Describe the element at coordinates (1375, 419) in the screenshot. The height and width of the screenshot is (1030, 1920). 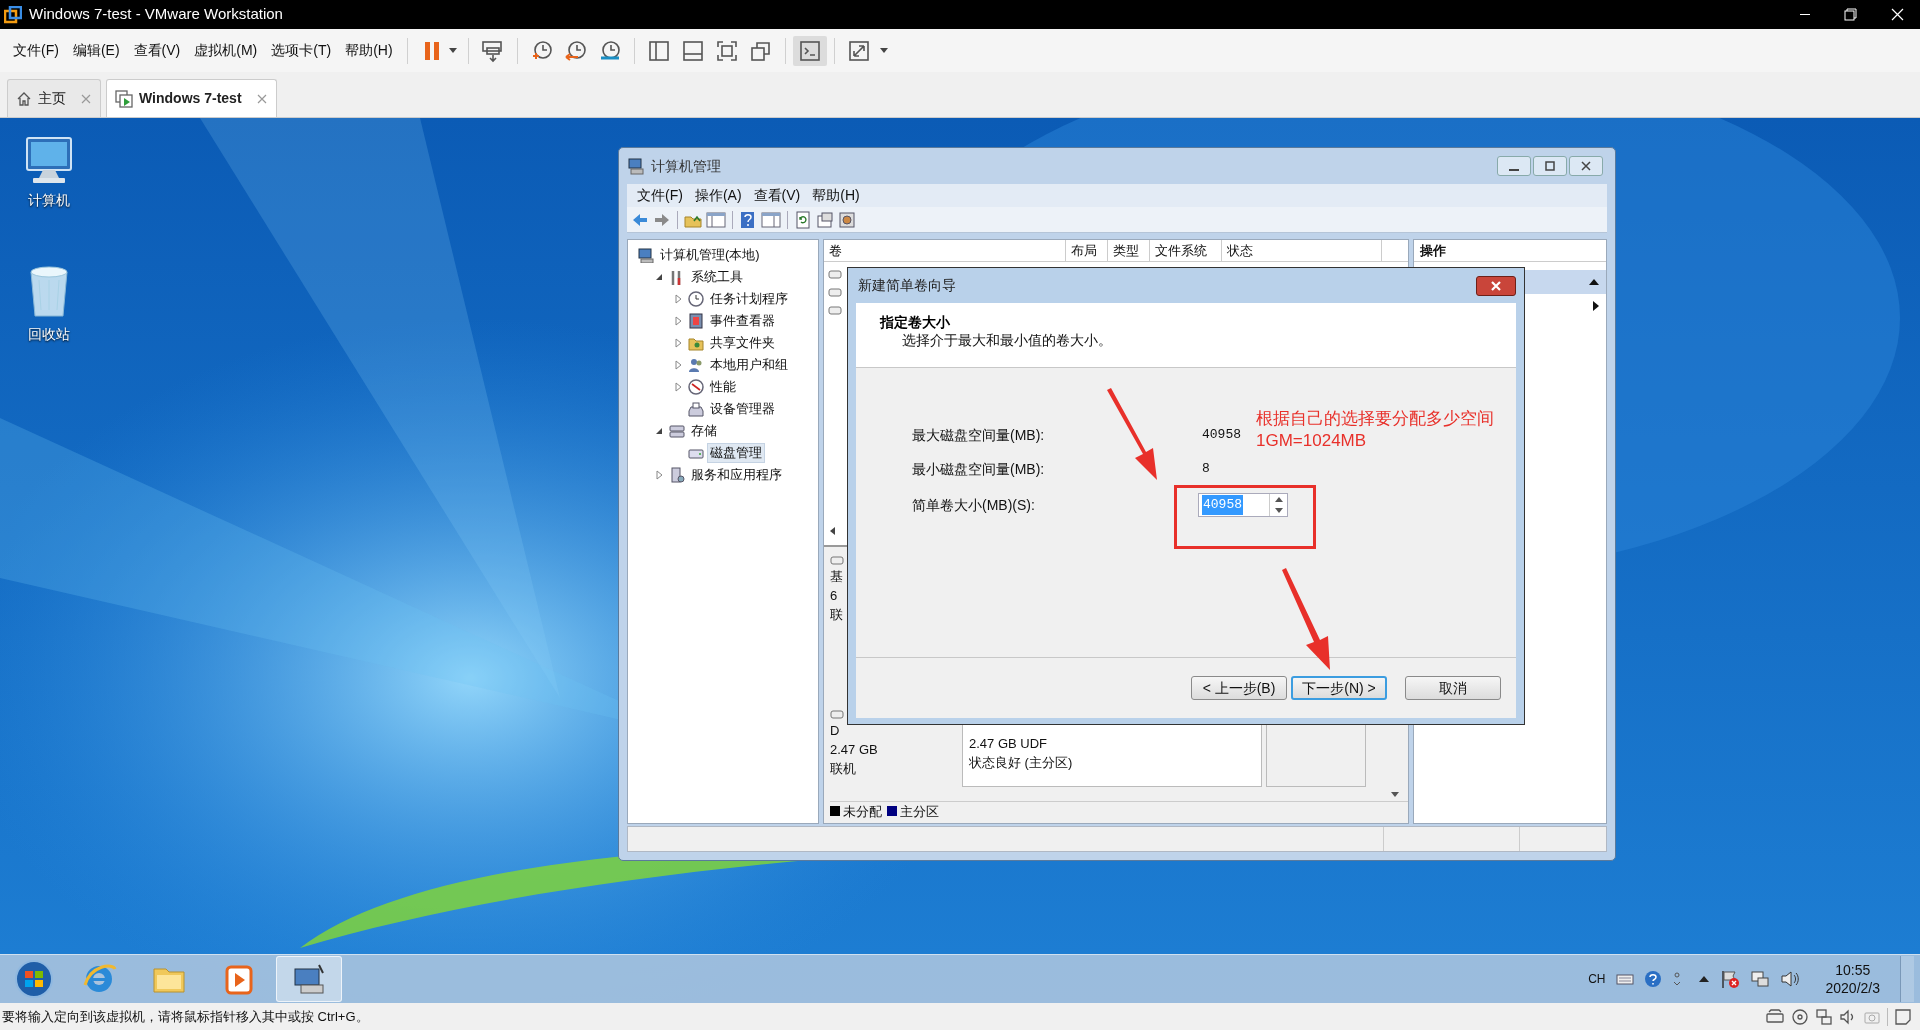
I see `annotation-text: 根据自己的选择要分配多少空间` at that location.